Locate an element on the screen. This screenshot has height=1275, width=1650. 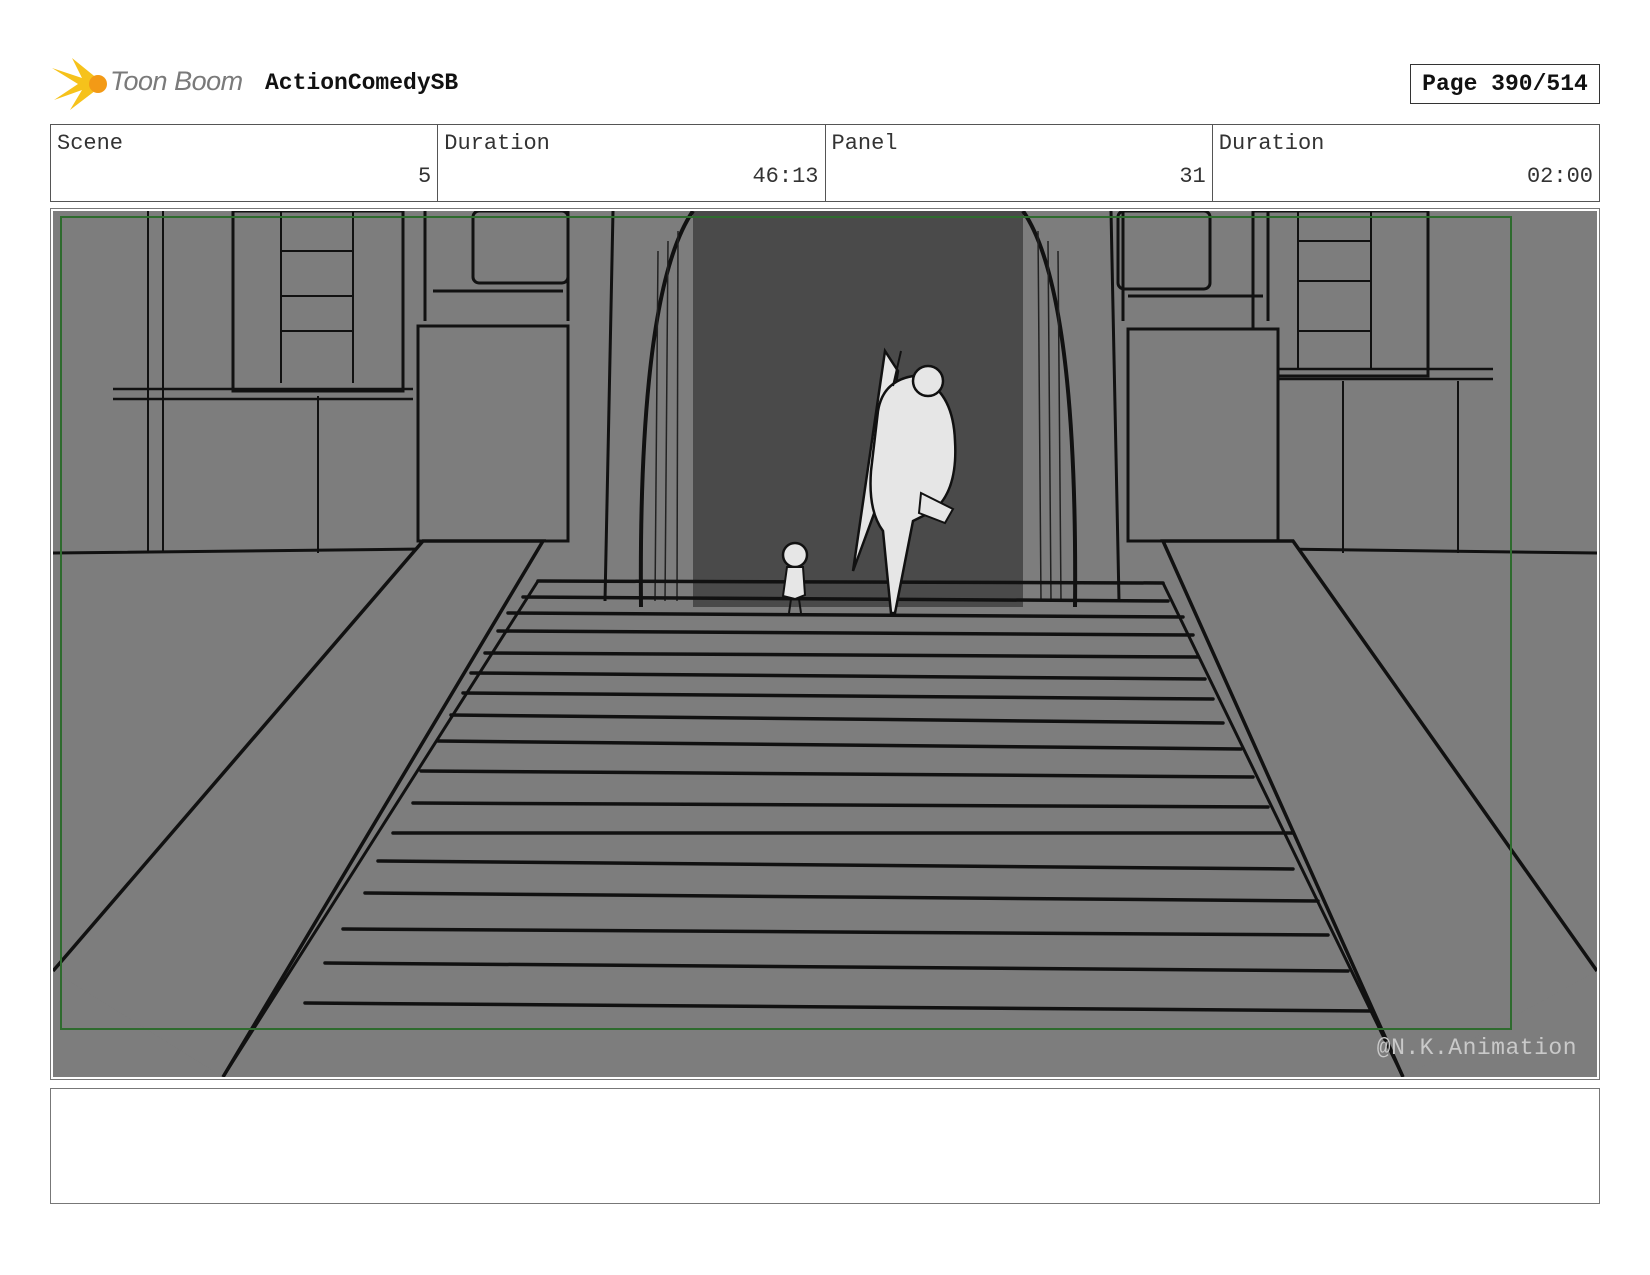
panel-cell: Panel 31 is located at coordinates (1019, 163).